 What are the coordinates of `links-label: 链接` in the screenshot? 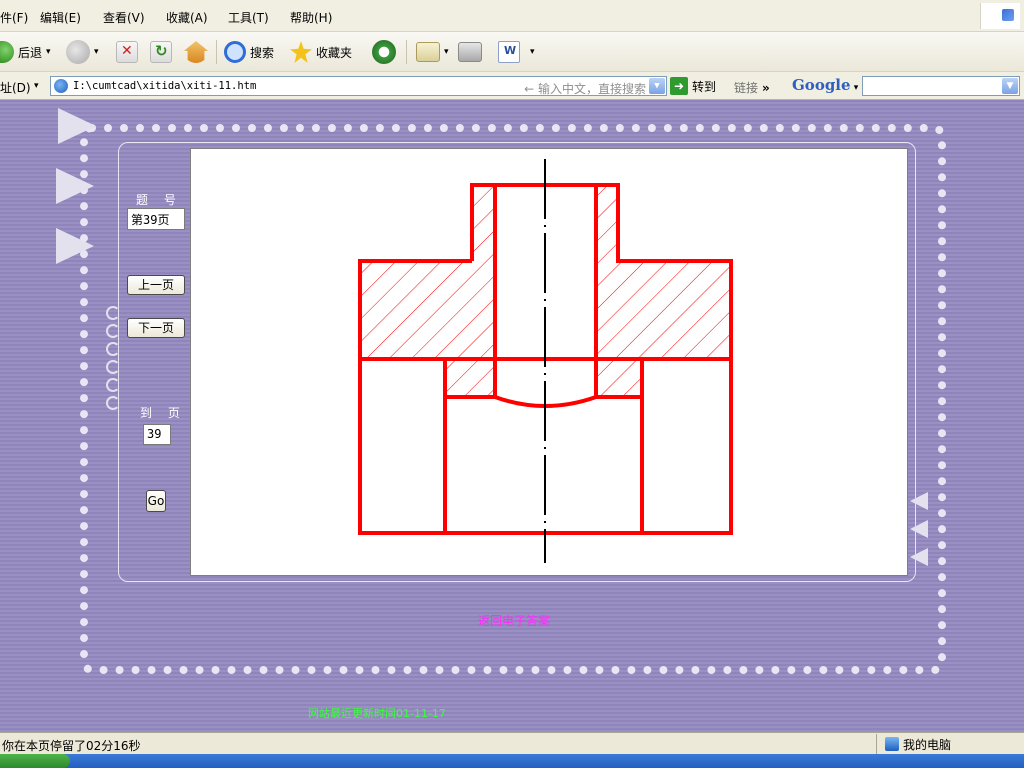 It's located at (746, 88).